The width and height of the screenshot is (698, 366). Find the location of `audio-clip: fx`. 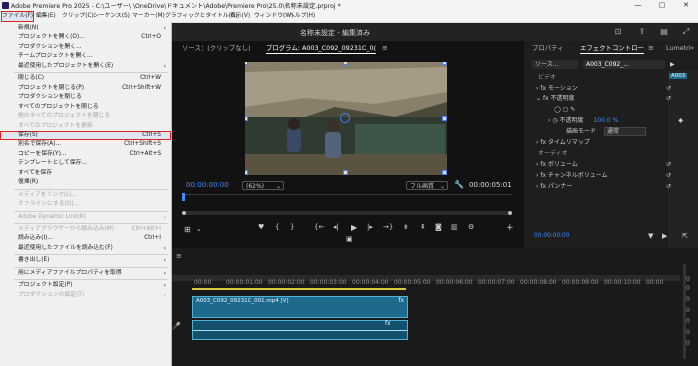

audio-clip: fx is located at coordinates (300, 330).